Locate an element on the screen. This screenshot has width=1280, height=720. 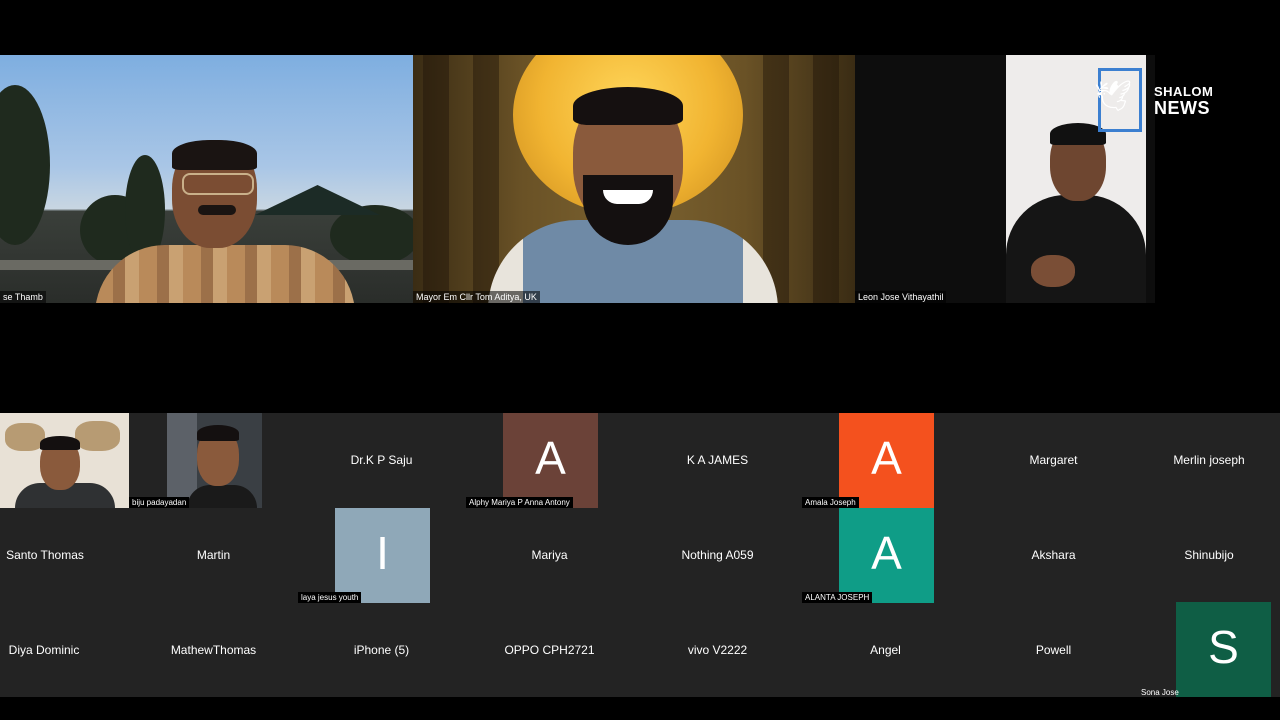
participant-tile: S Sona Jose is located at coordinates (1209, 650).